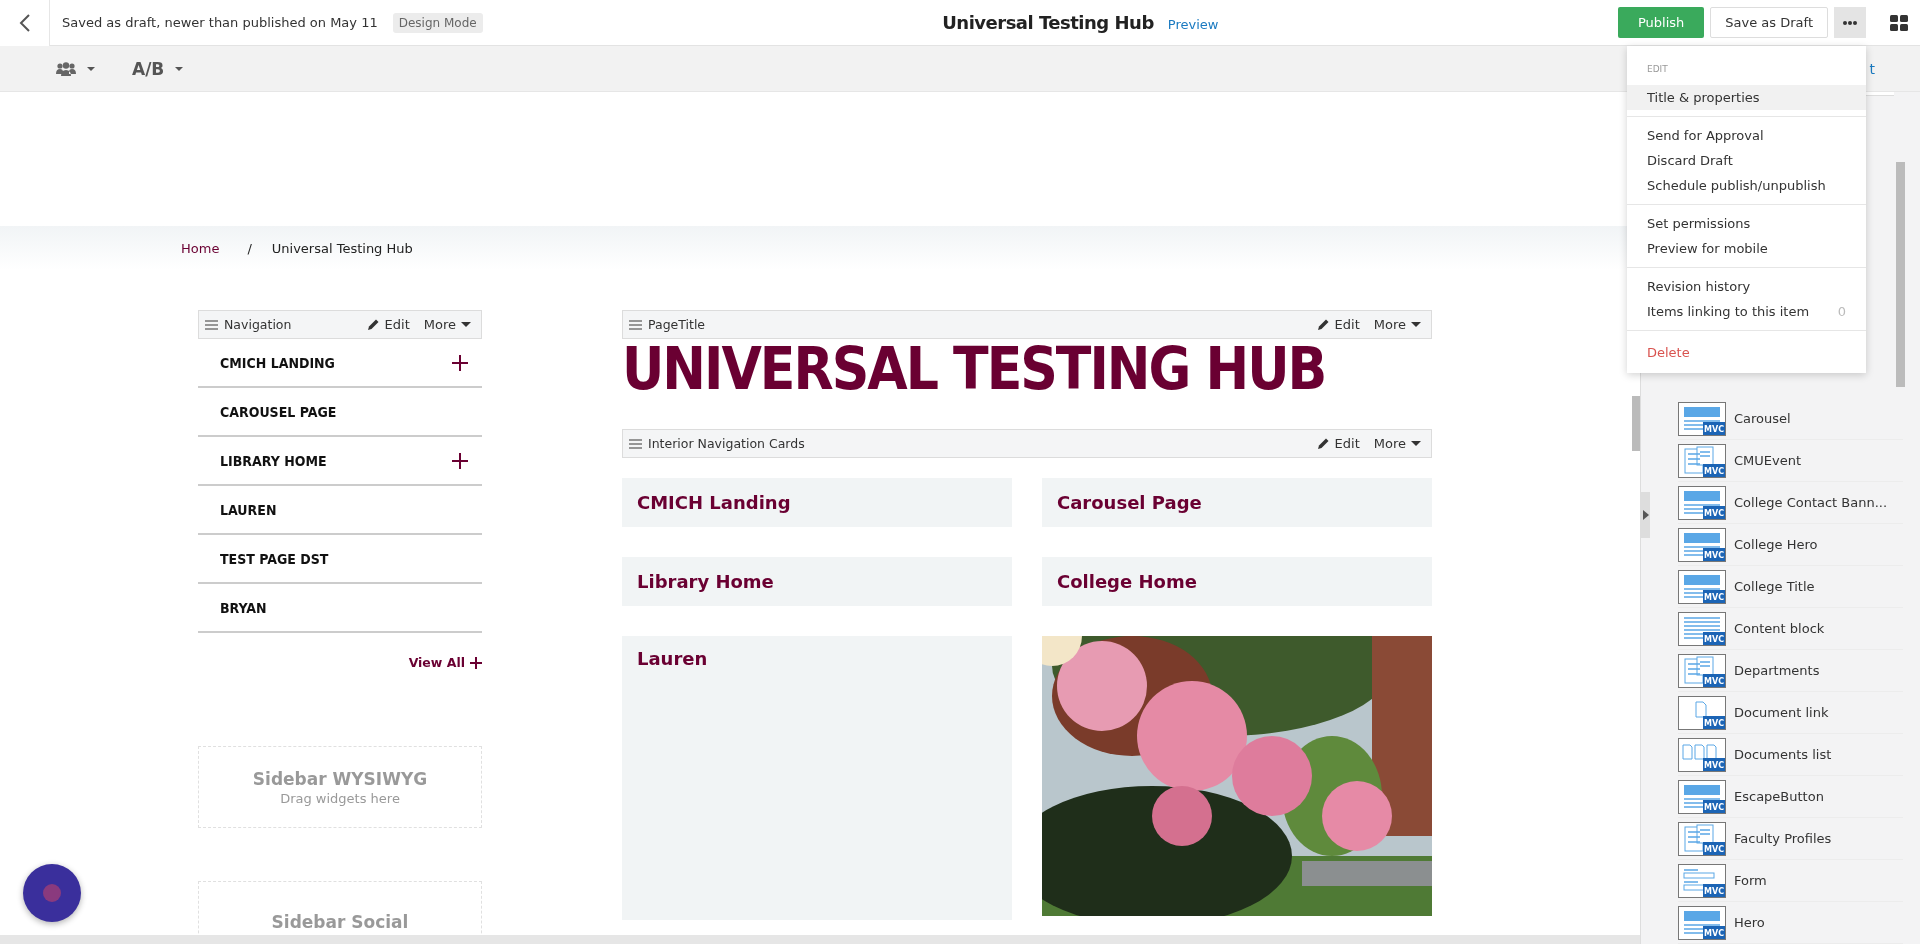 The height and width of the screenshot is (944, 1920). I want to click on widget-header: Navigation Edit More, so click(340, 324).